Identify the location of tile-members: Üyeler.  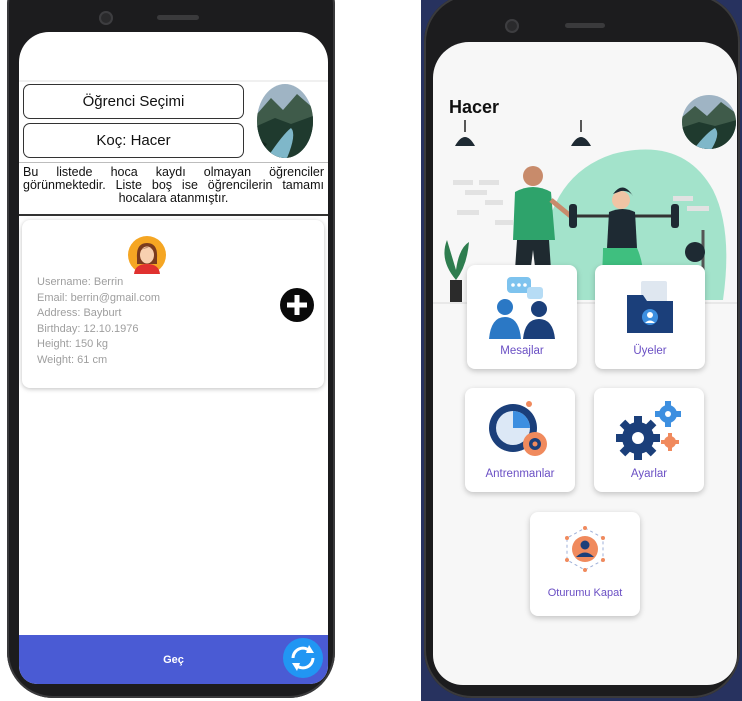
(650, 317).